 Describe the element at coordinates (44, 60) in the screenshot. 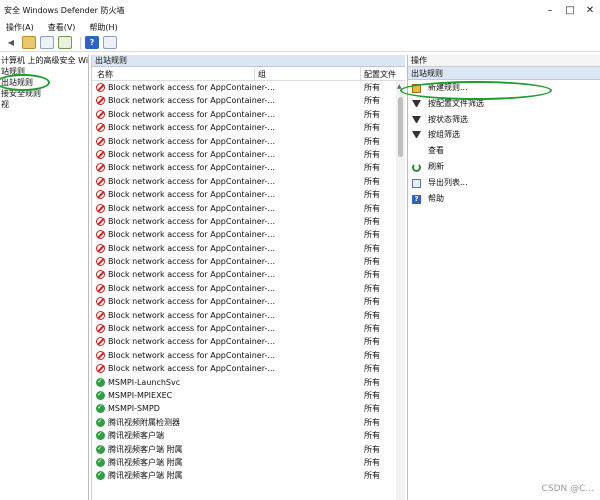

I see `tree-item-root: 计算机 上的高级安全 Windo` at that location.